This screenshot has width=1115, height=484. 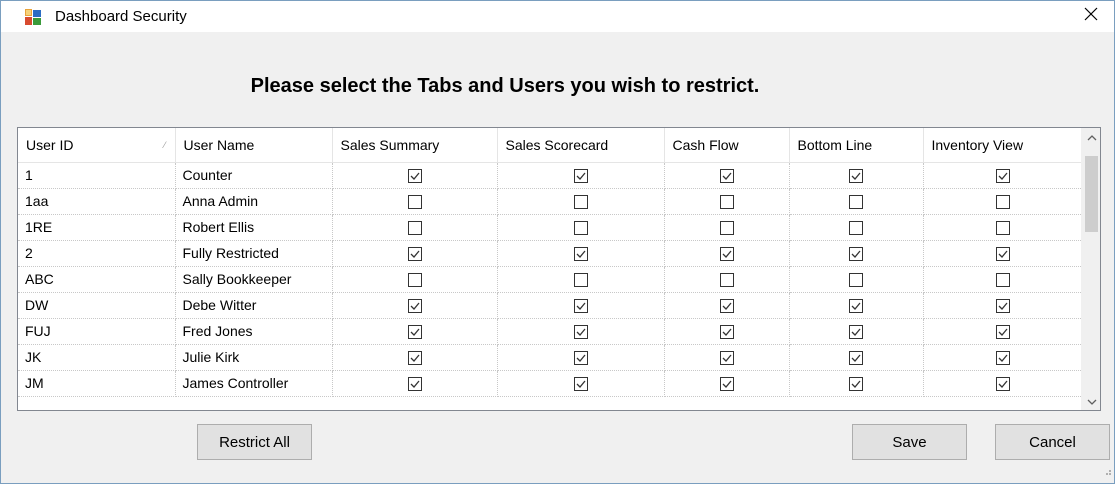 I want to click on resize-grip-icon, so click(x=1107, y=472).